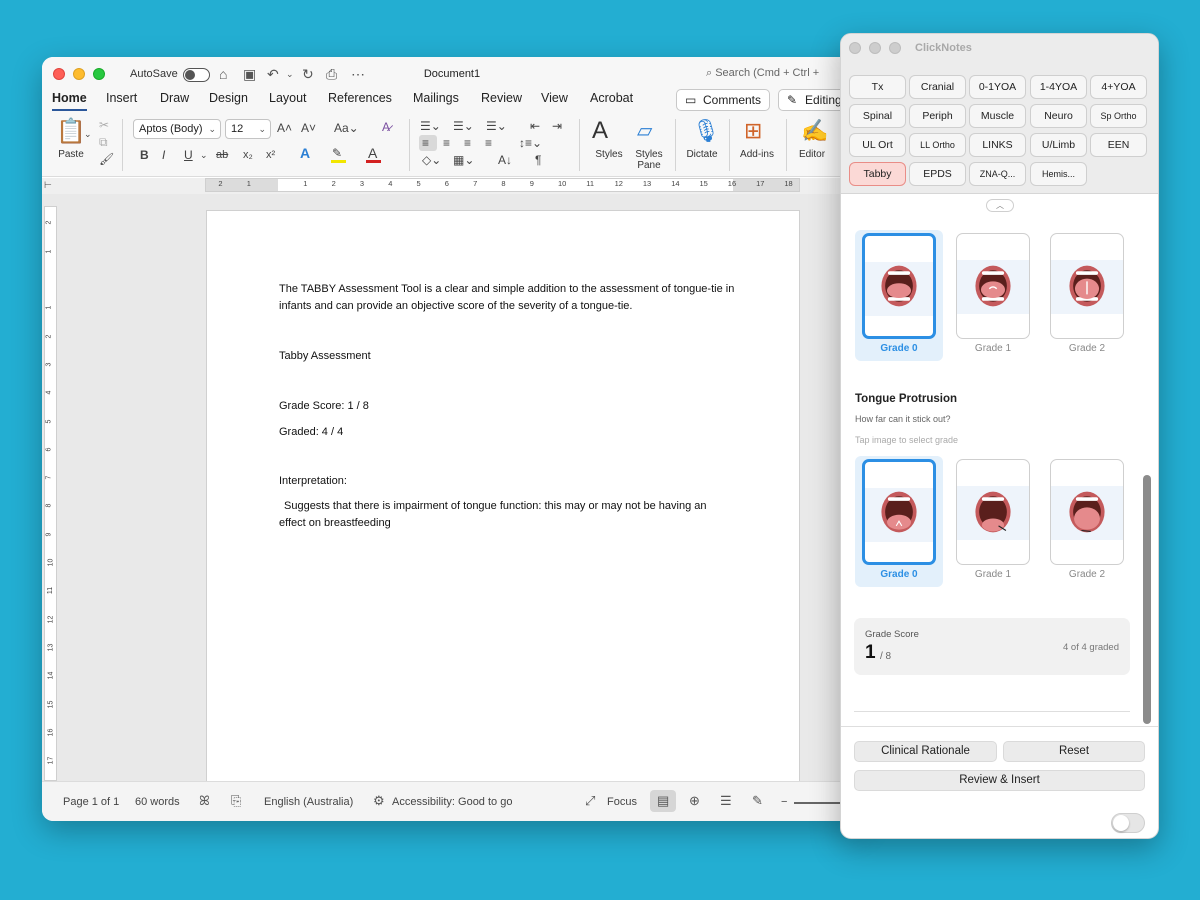 Image resolution: width=1200 pixels, height=900 pixels. I want to click on copy-icon: ⧉, so click(103, 142).